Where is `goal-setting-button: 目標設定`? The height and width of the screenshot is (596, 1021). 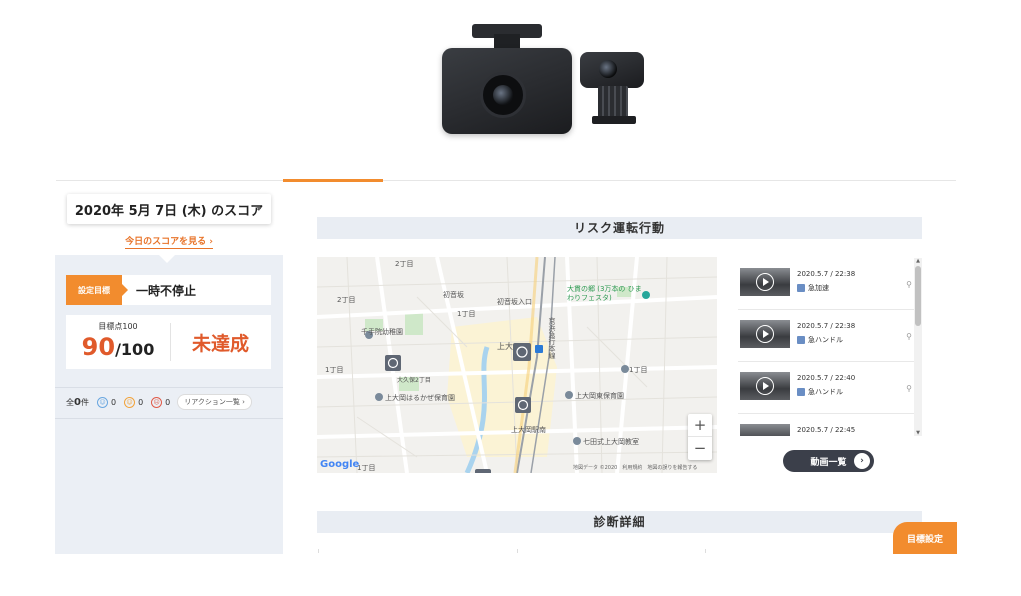
goal-setting-button: 目標設定 is located at coordinates (925, 538).